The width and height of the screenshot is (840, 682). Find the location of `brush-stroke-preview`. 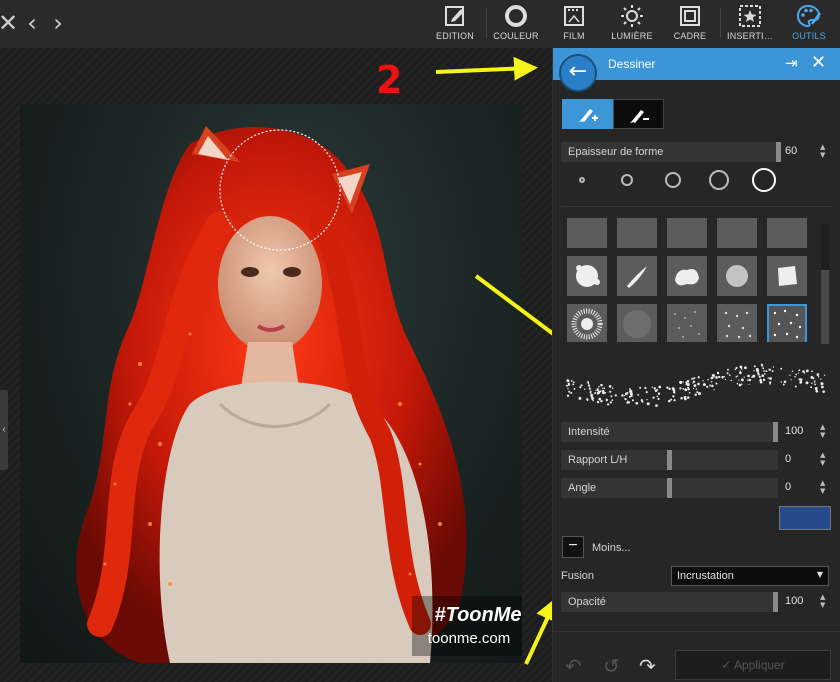

brush-stroke-preview is located at coordinates (697, 386).